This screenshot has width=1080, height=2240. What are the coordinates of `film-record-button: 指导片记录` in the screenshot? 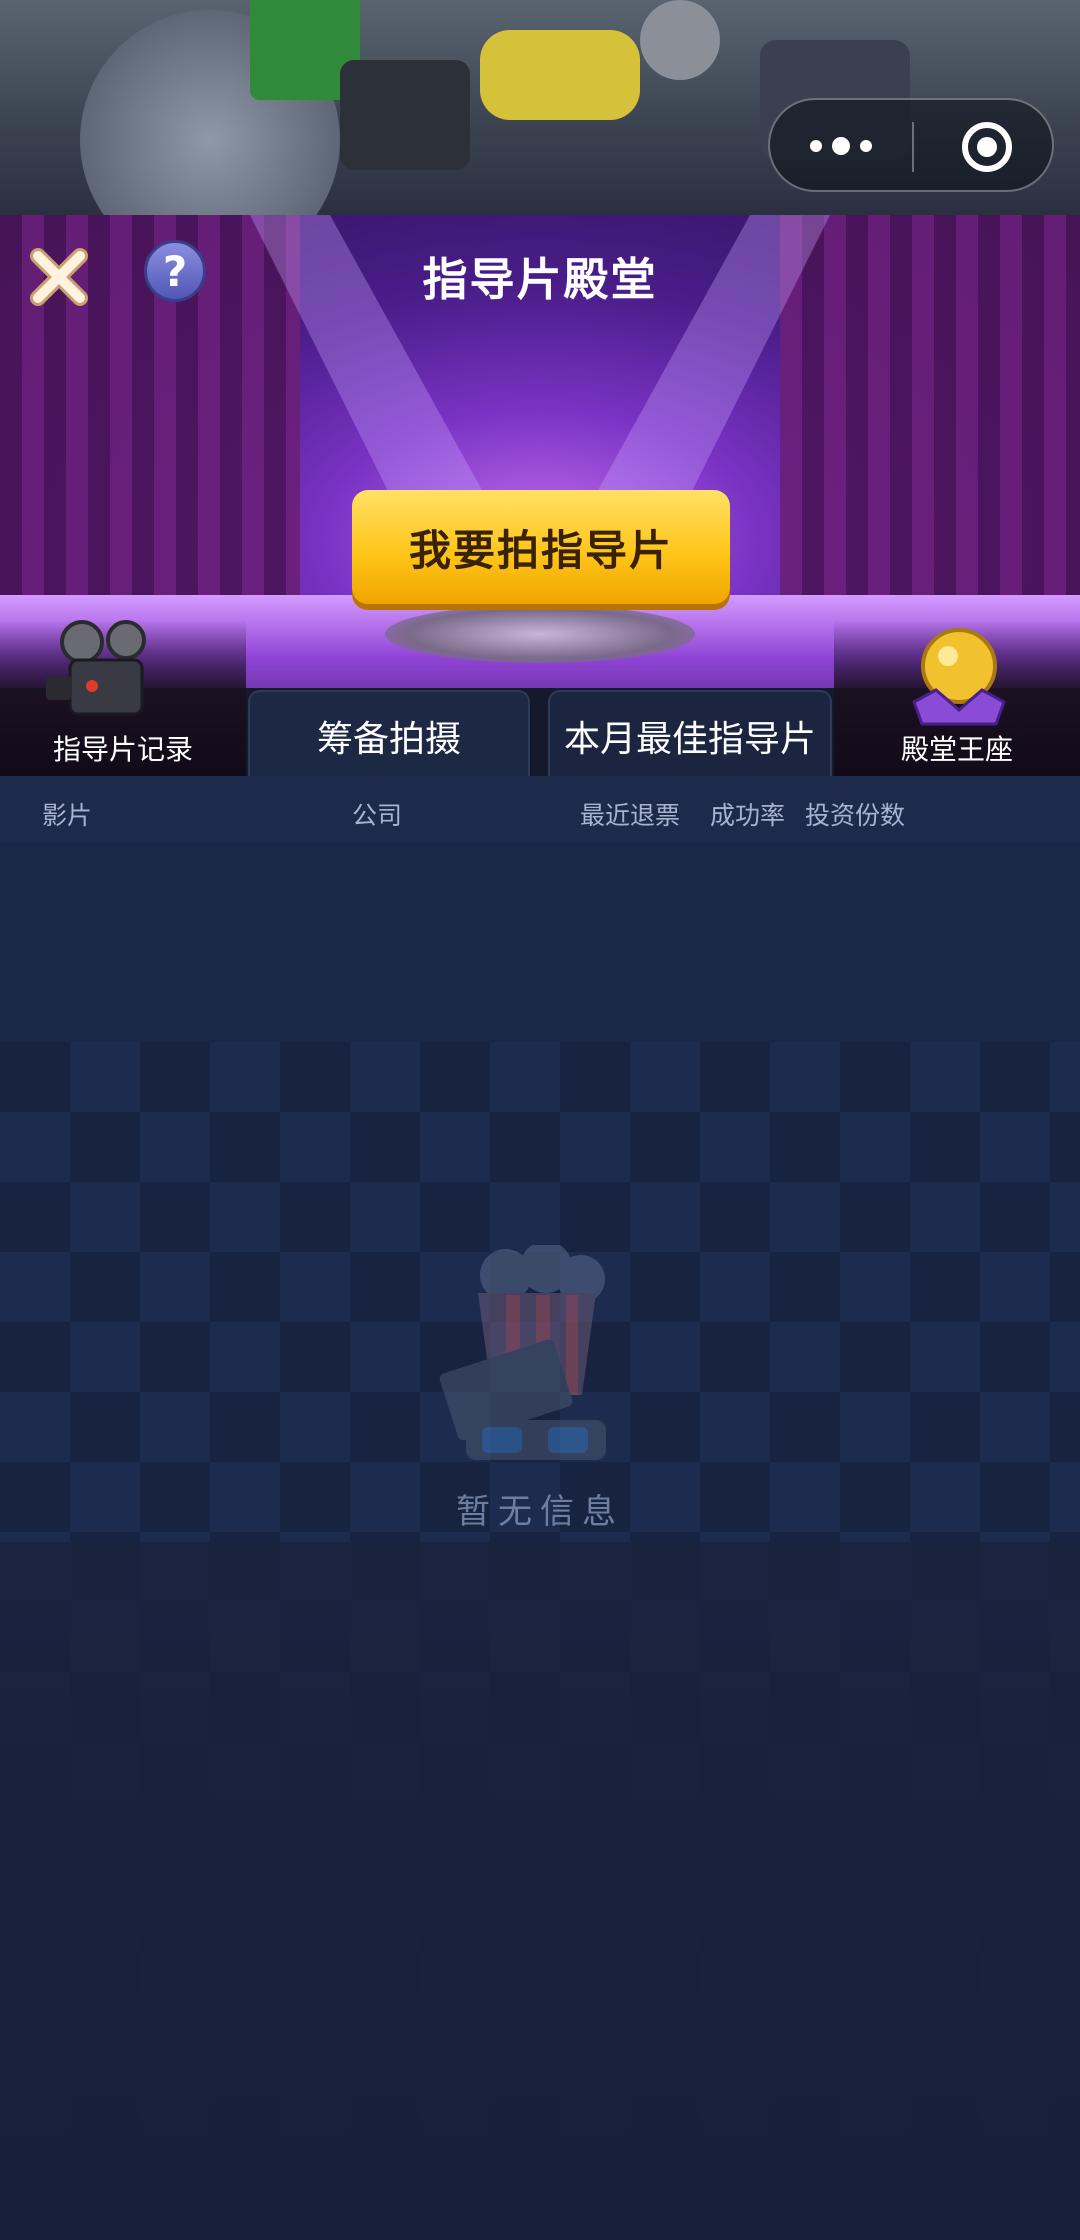 It's located at (123, 699).